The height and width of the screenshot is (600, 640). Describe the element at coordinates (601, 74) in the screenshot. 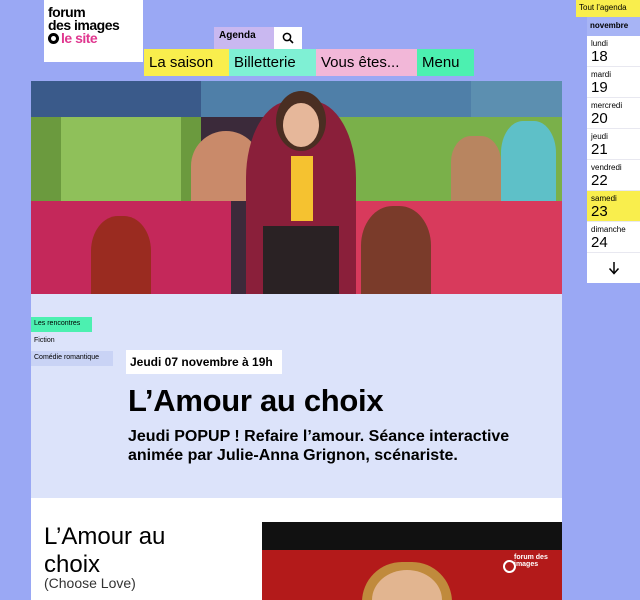

I see `day-name: mardi` at that location.